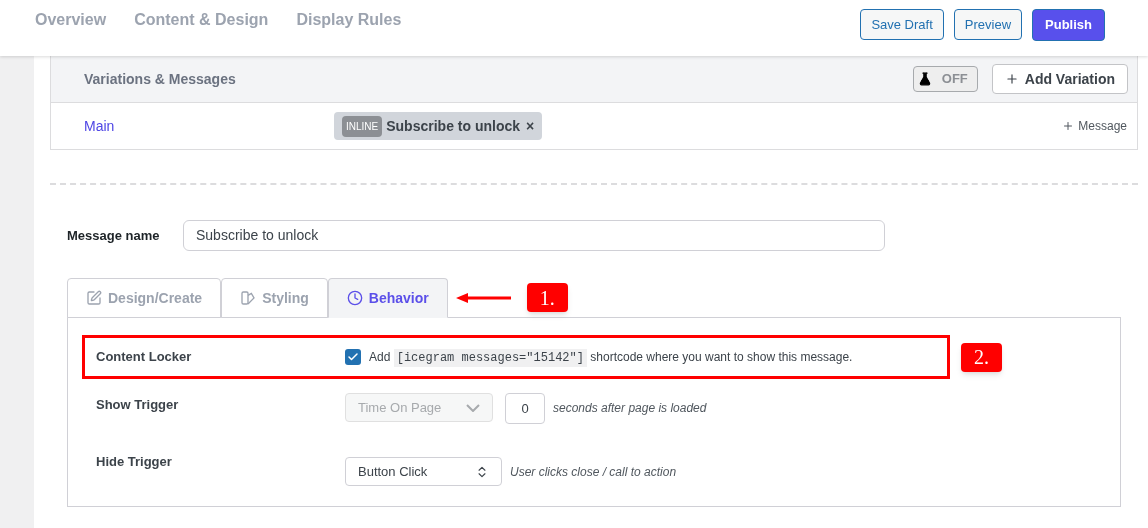 This screenshot has width=1148, height=528. I want to click on field-label: Message name, so click(114, 235).